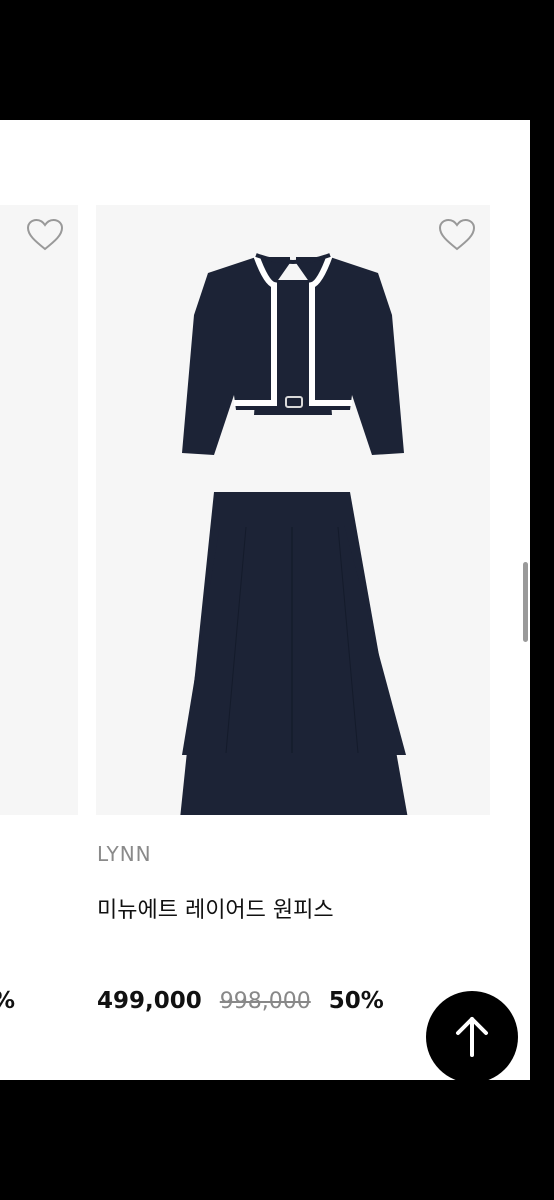  I want to click on discount-rate: 50%, so click(356, 1001).